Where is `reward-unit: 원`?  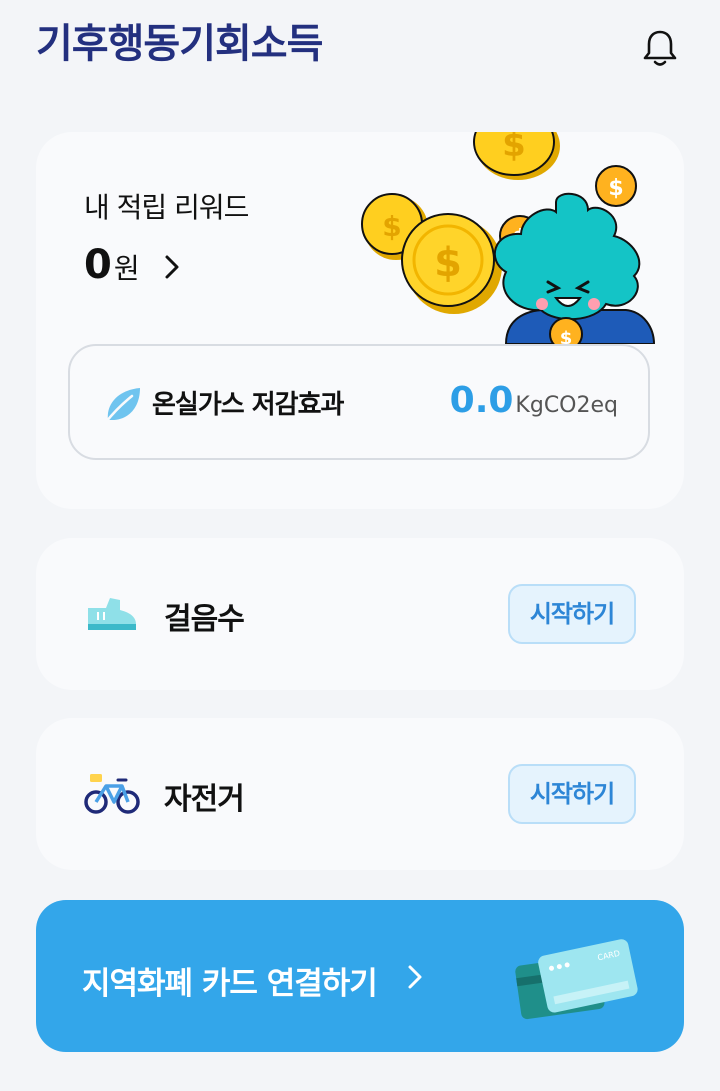
reward-unit: 원 is located at coordinates (126, 268).